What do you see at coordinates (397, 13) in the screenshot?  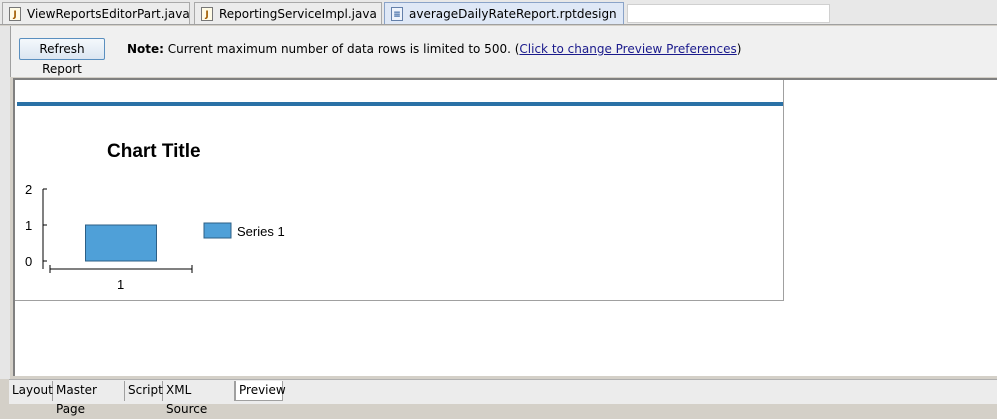 I see `report-design-icon: ≡` at bounding box center [397, 13].